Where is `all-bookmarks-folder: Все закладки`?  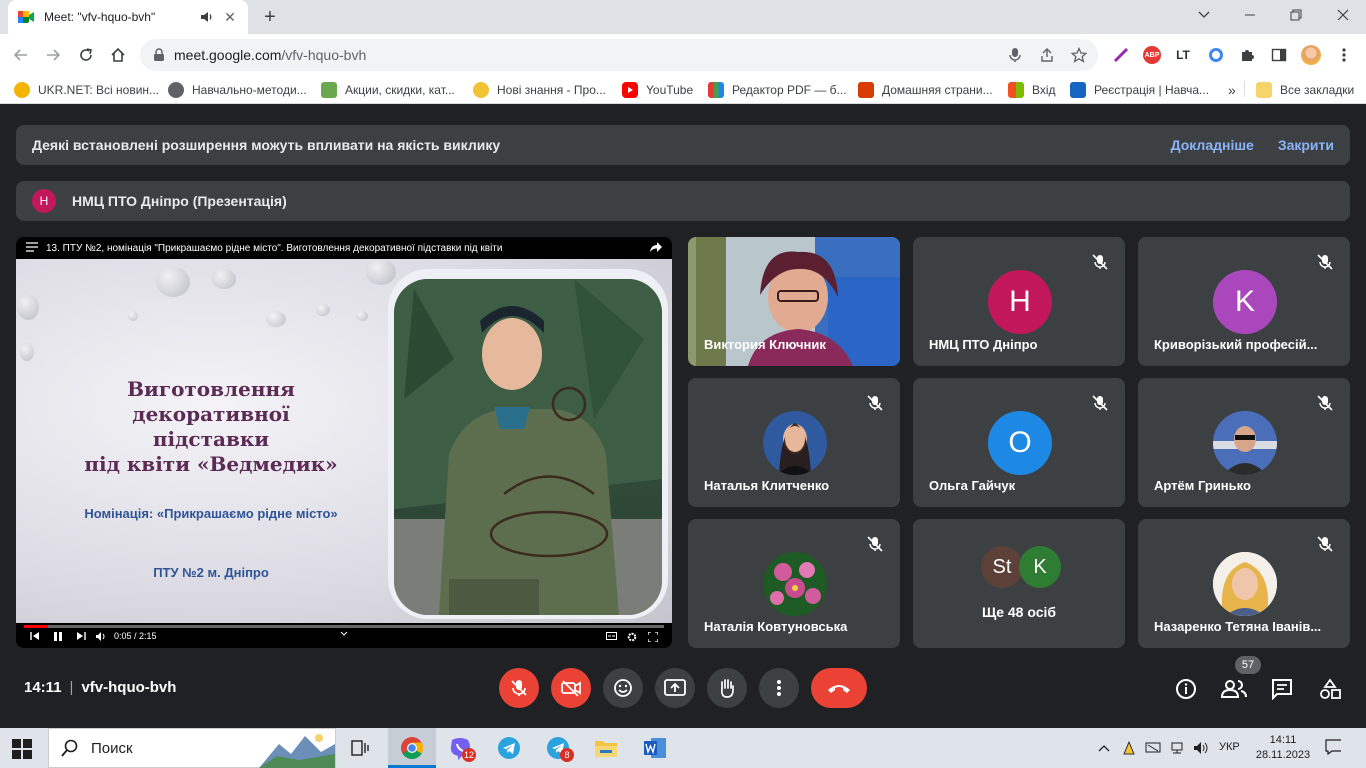
all-bookmarks-folder: Все закладки is located at coordinates (1305, 90).